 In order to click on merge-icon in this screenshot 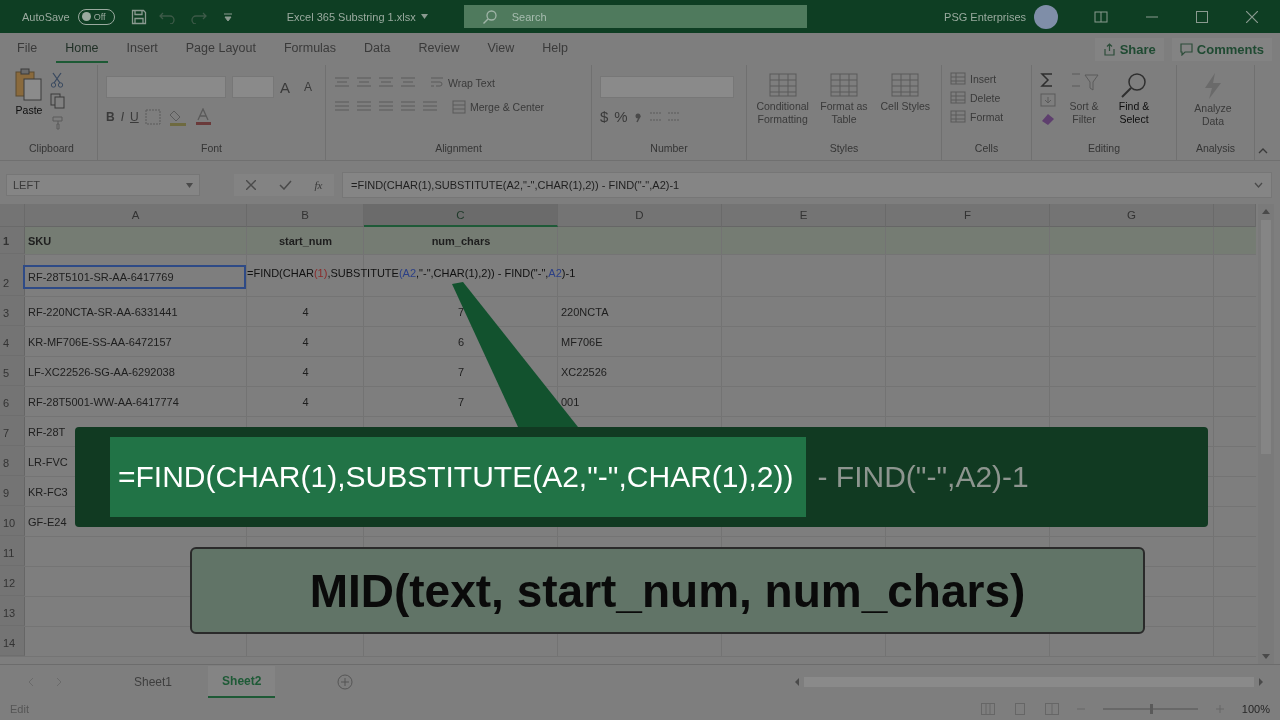, I will do `click(459, 107)`.